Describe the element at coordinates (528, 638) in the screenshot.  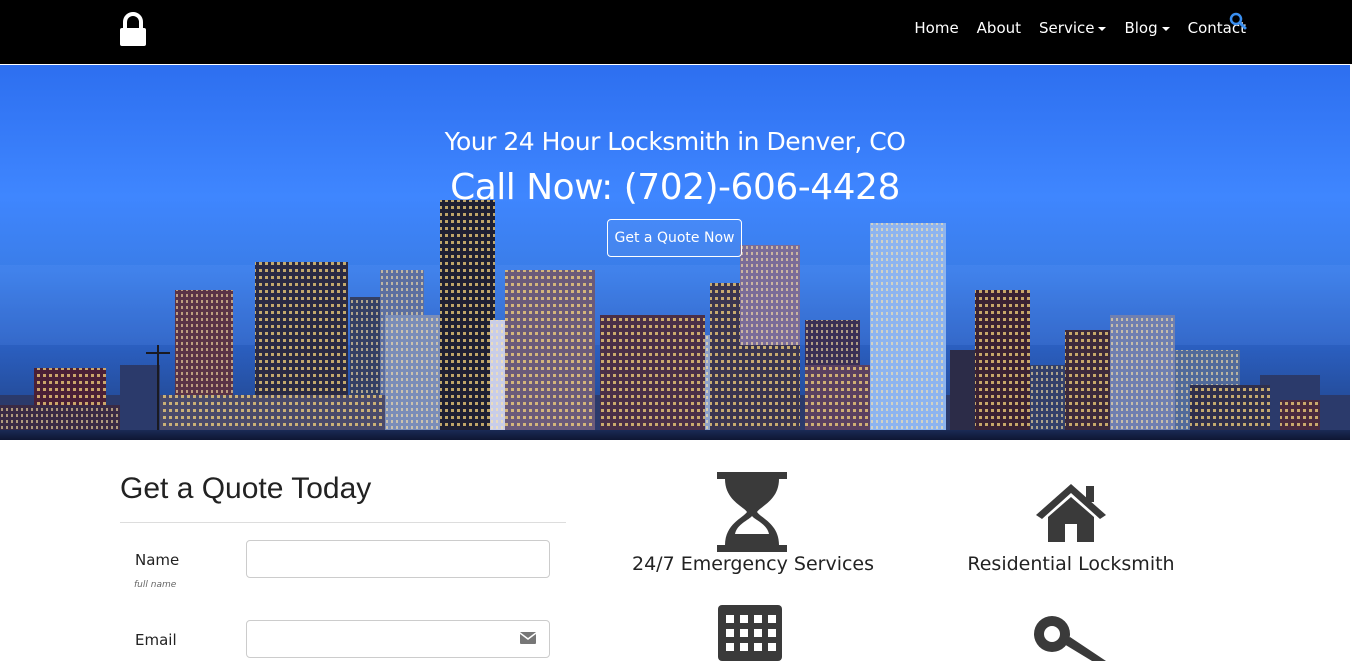
I see `envelope-icon` at that location.